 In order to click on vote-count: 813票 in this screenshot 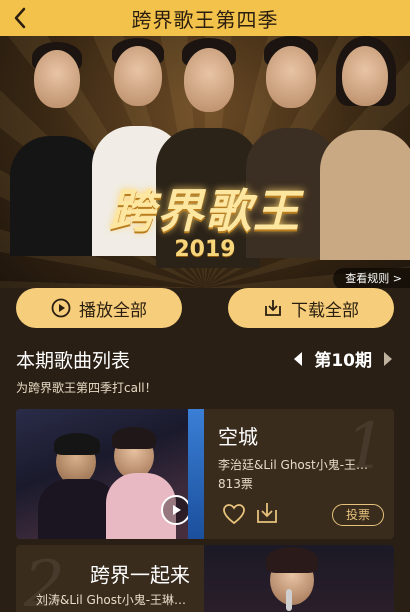, I will do `click(235, 484)`.